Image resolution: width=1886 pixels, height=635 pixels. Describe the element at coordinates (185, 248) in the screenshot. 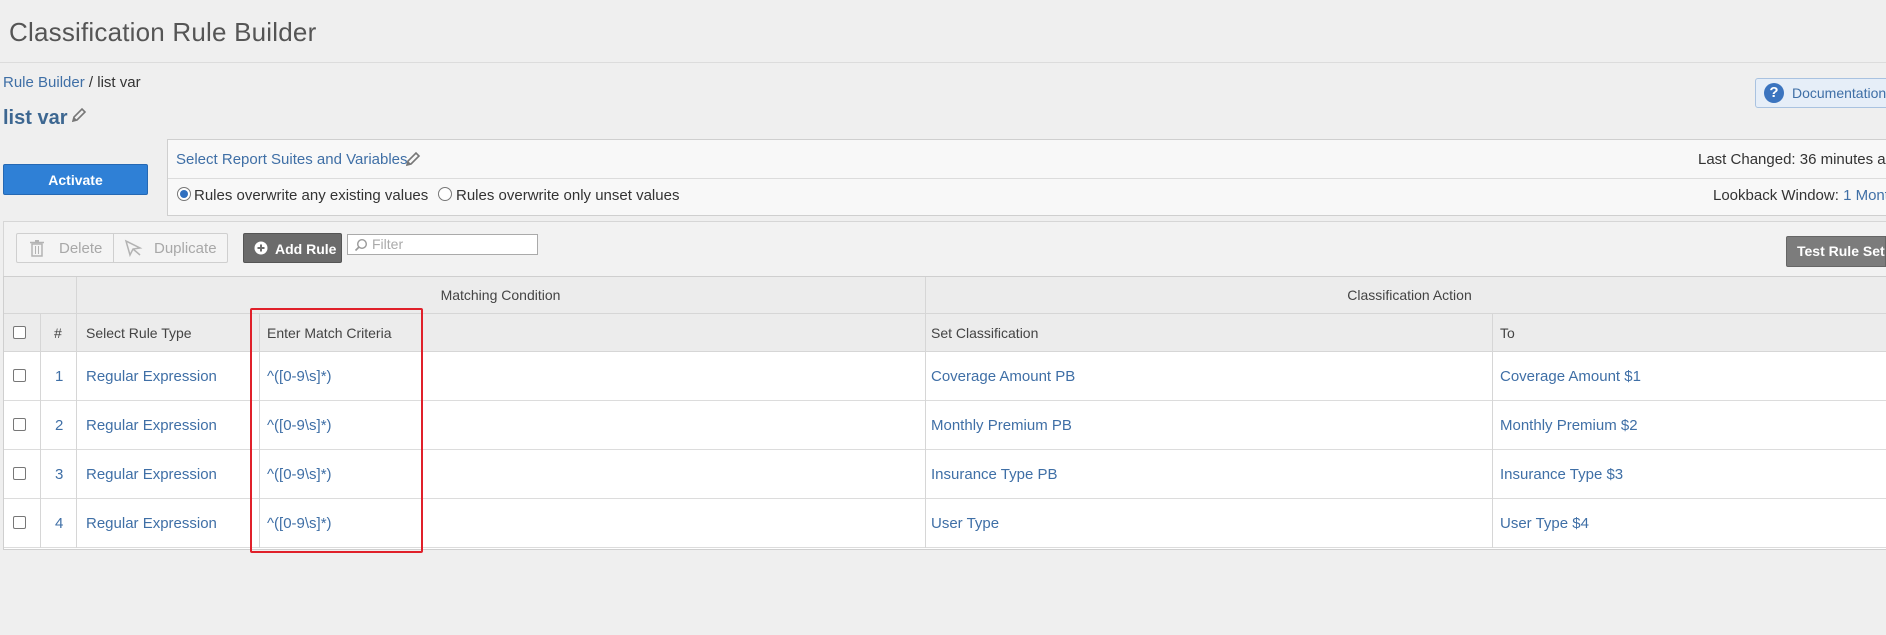

I see `duplicate-label: Duplicate` at that location.